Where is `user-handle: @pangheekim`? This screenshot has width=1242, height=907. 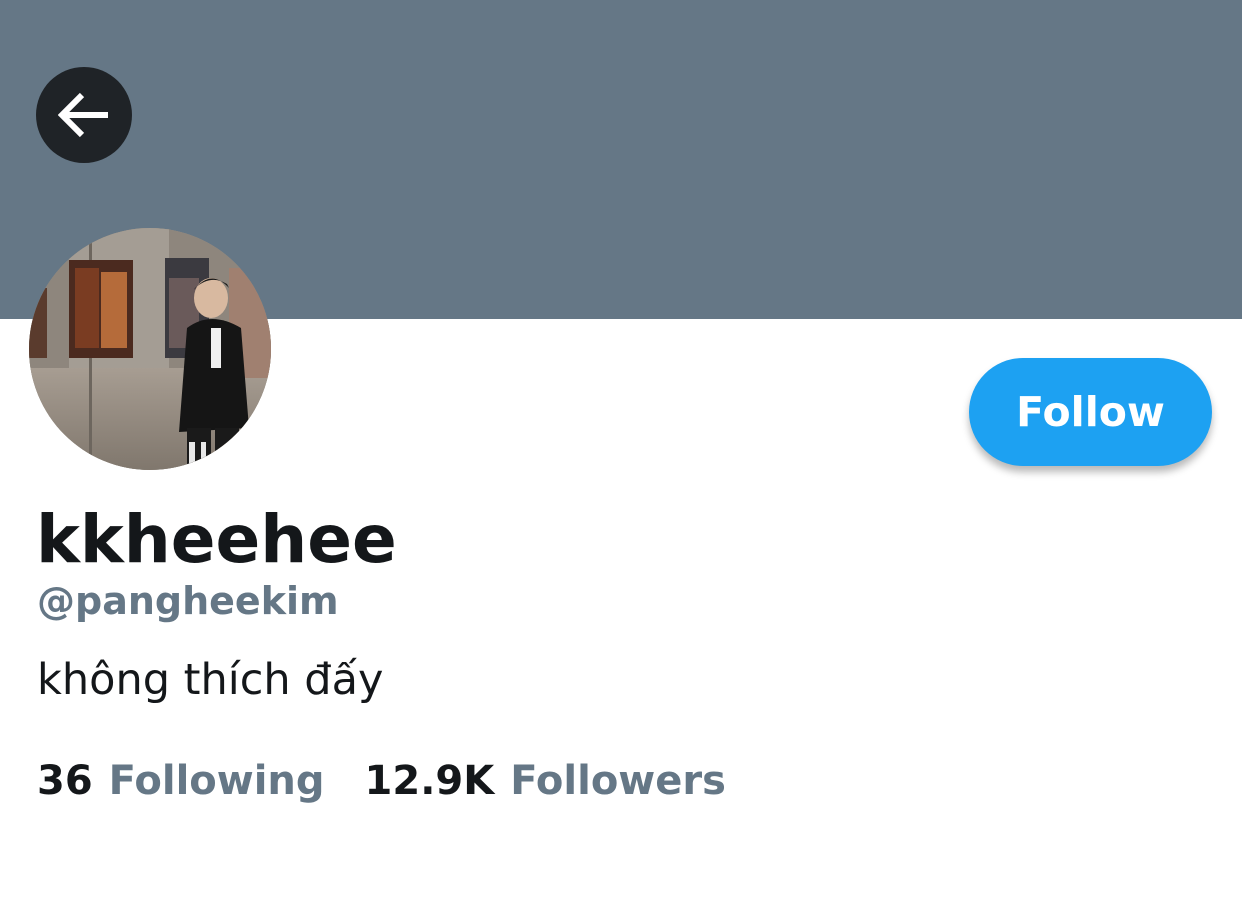 user-handle: @pangheekim is located at coordinates (188, 601).